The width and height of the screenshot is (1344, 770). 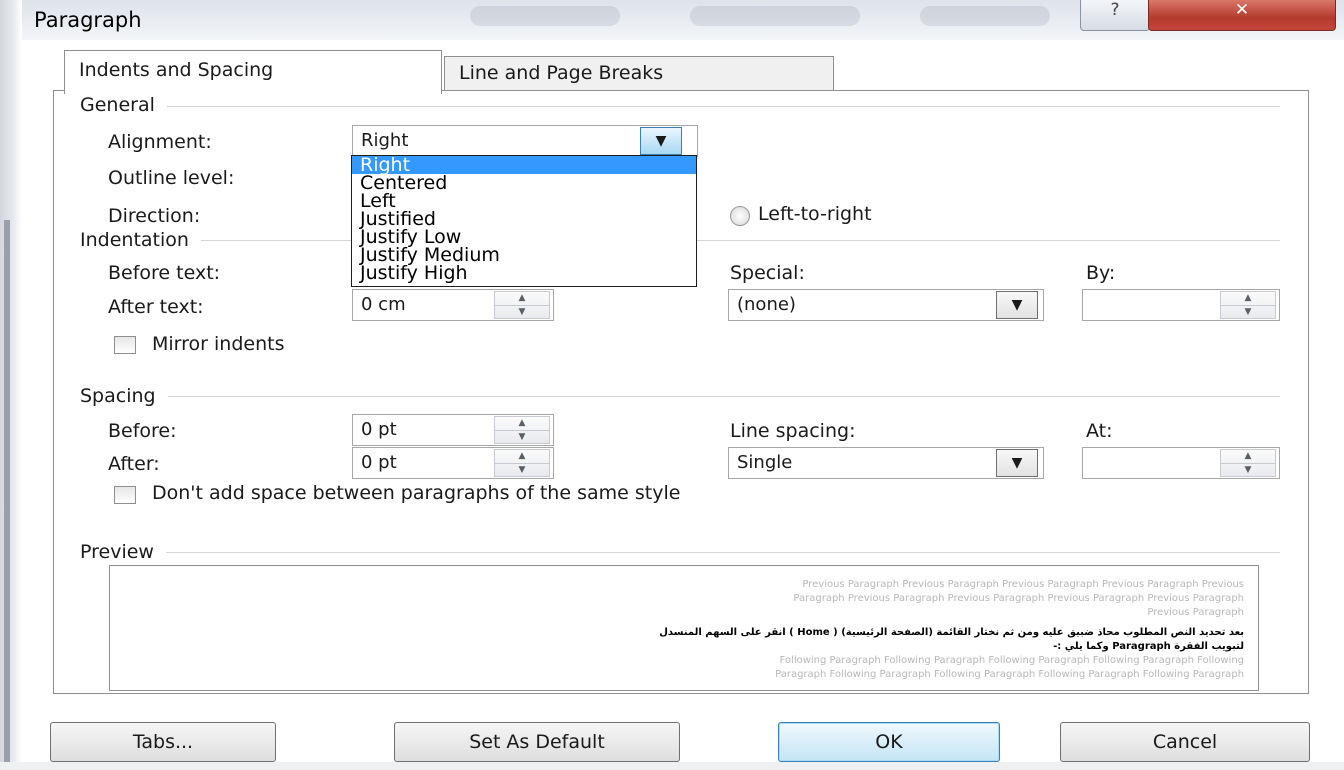 I want to click on after-text-label: After text:, so click(x=156, y=307).